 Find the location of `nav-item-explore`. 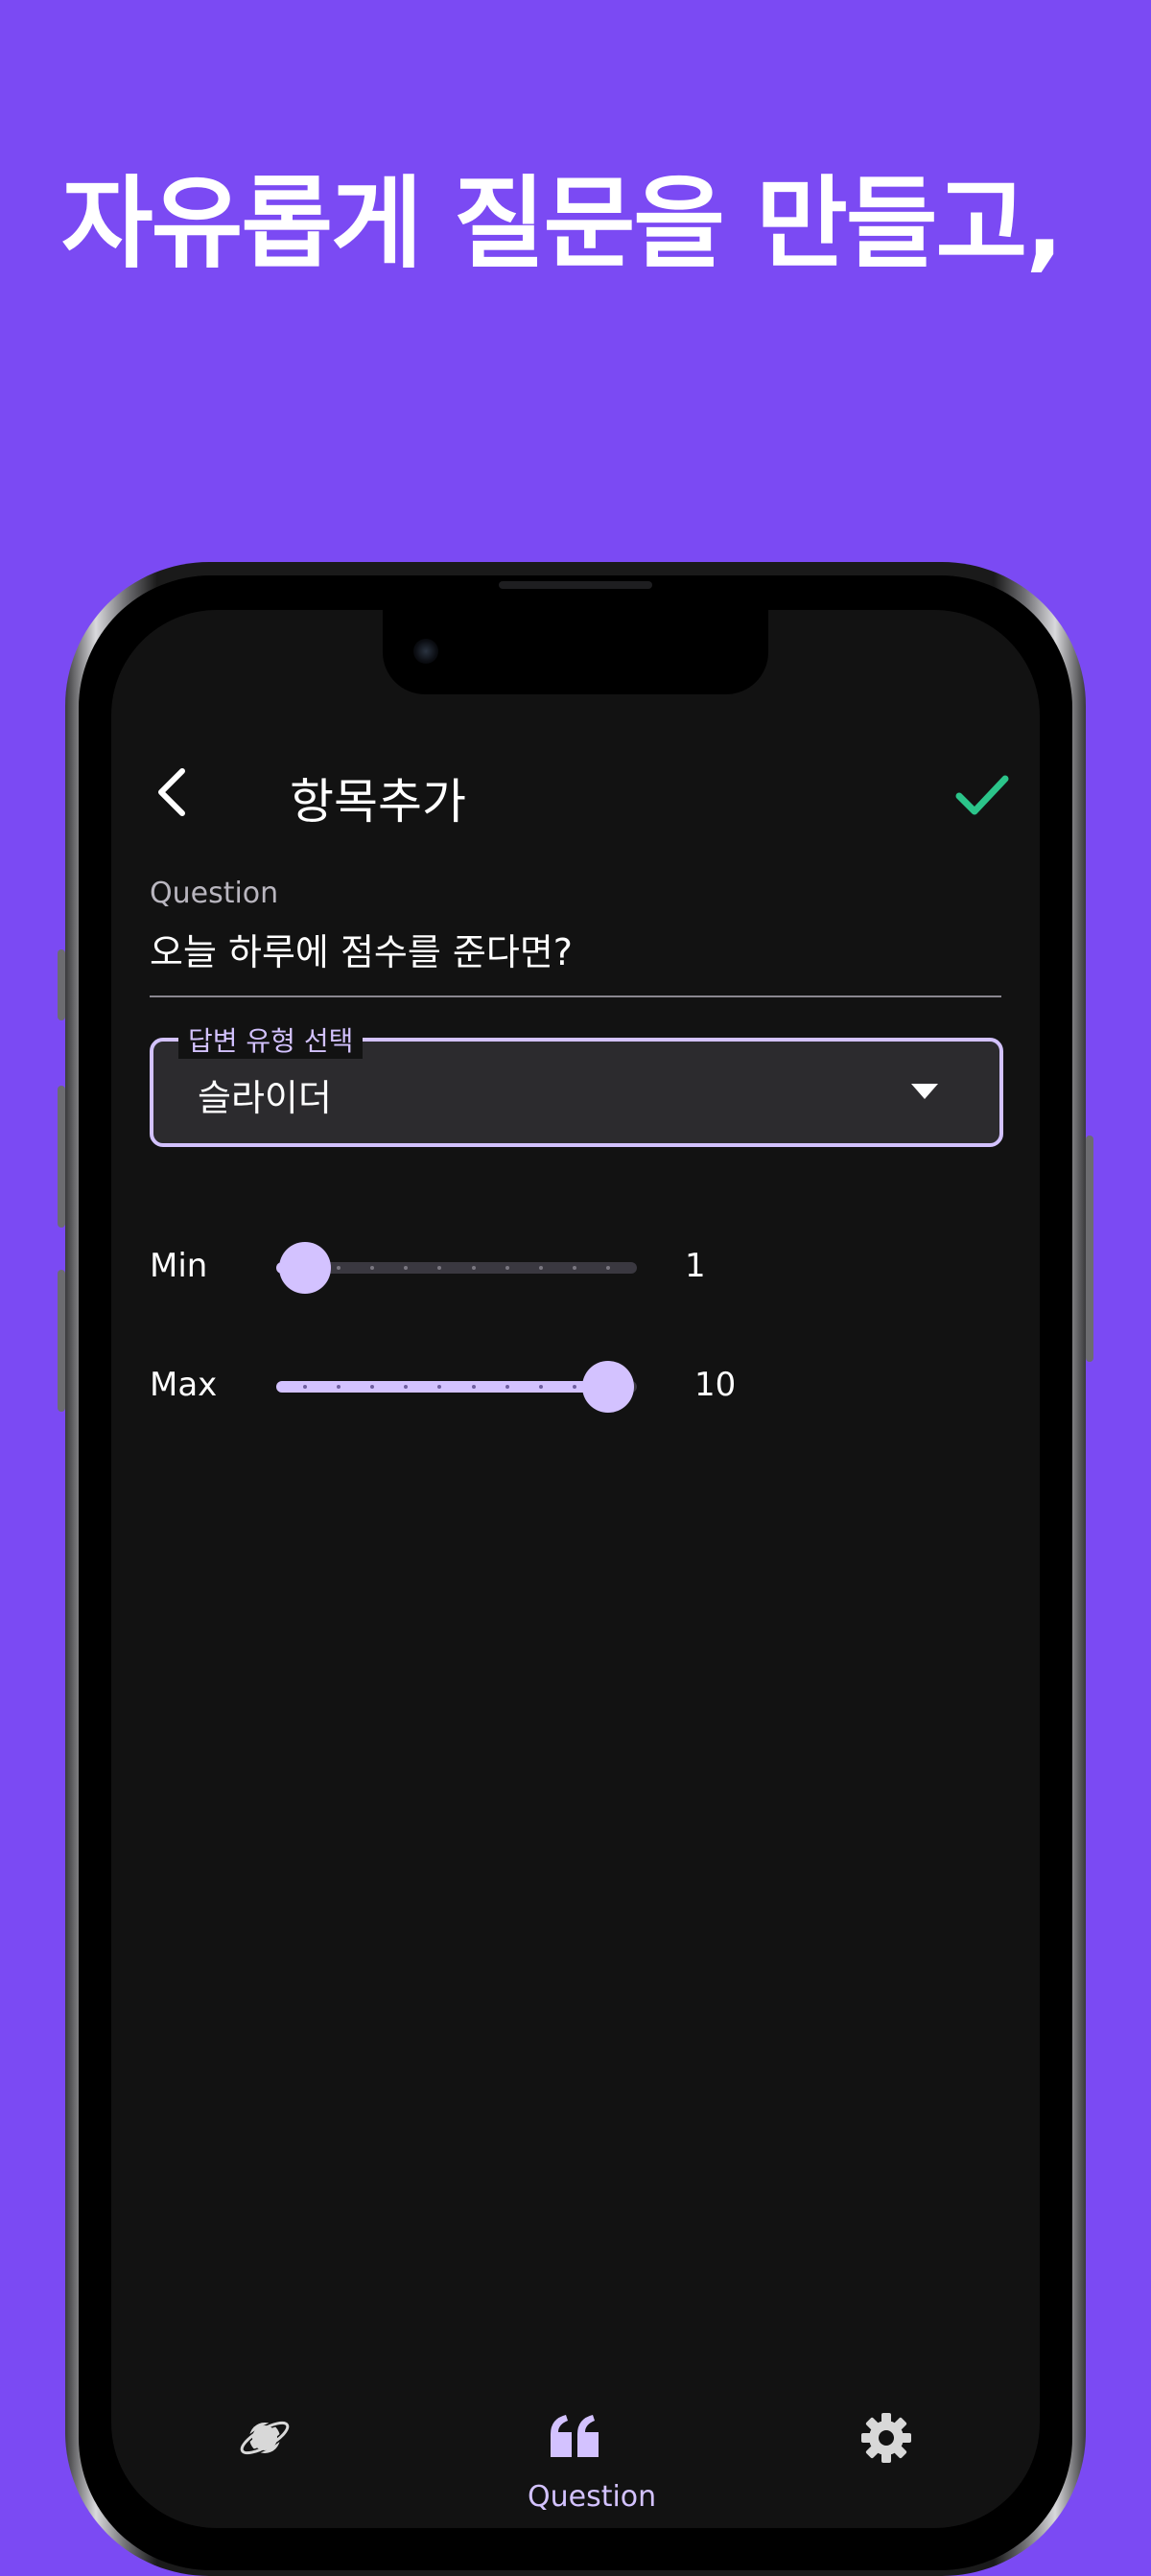

nav-item-explore is located at coordinates (265, 2438).